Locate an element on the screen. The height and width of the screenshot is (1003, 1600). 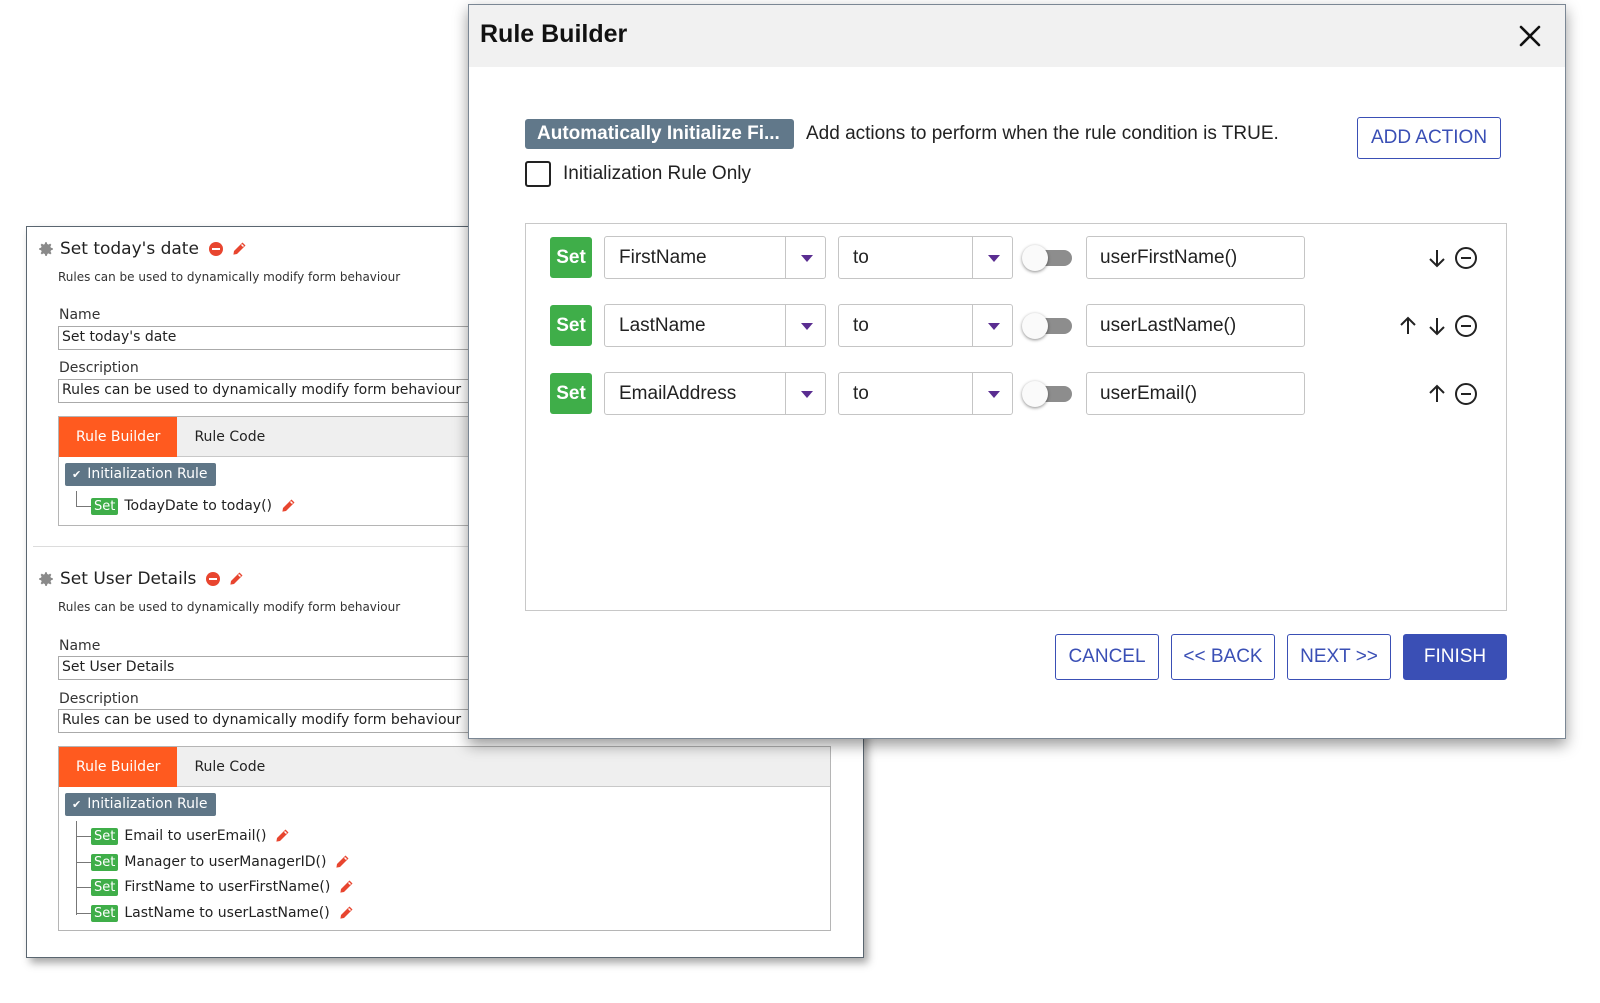
list-item: Set FirstName to userFirstName() is located at coordinates (215, 887).